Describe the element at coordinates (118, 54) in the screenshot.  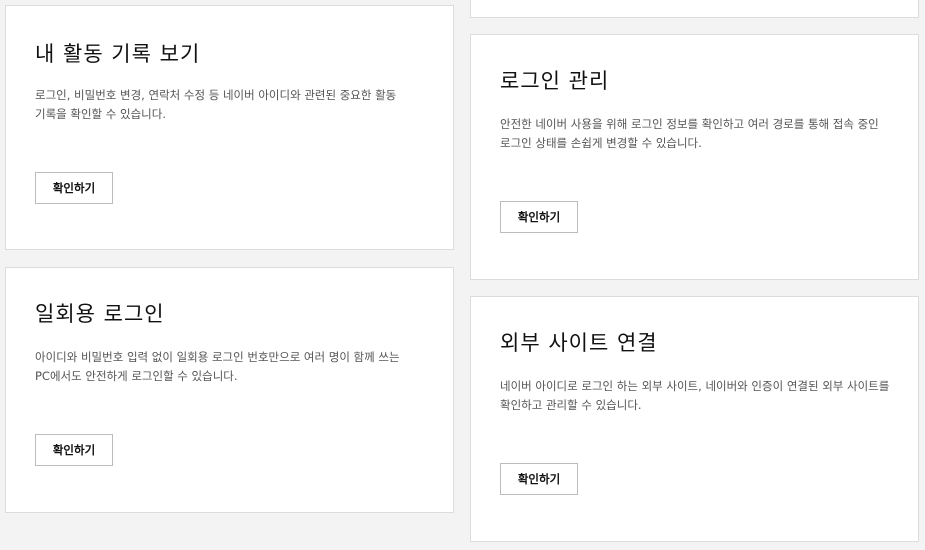
I see `activity-history-title: 내 활동 기록 보기` at that location.